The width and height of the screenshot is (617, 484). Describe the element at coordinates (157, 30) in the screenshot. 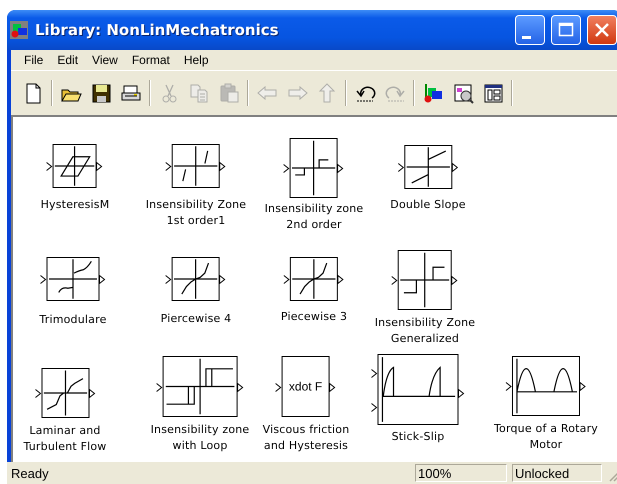

I see `window-title: Library: NonLinMechatronics` at that location.